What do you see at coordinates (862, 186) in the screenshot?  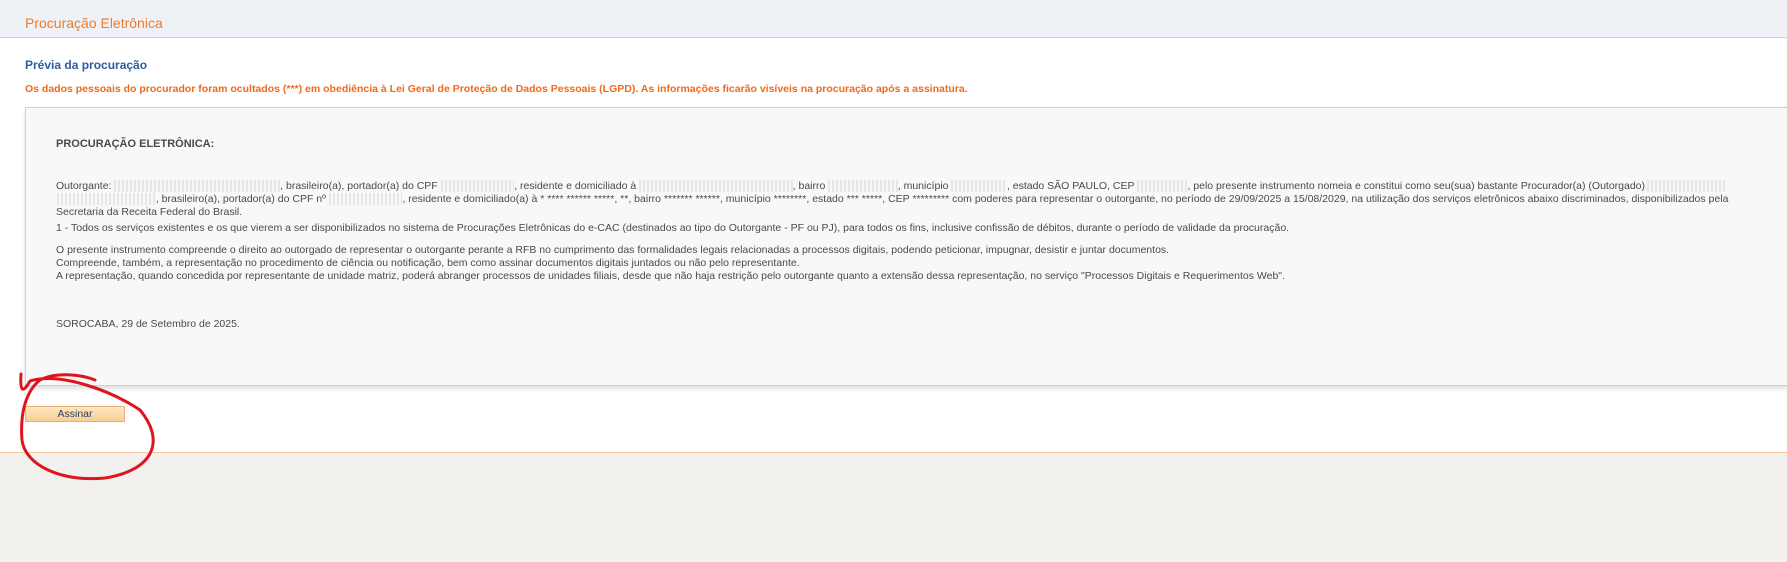 I see `redacted-neighborhood: AAAAAAAAAA` at bounding box center [862, 186].